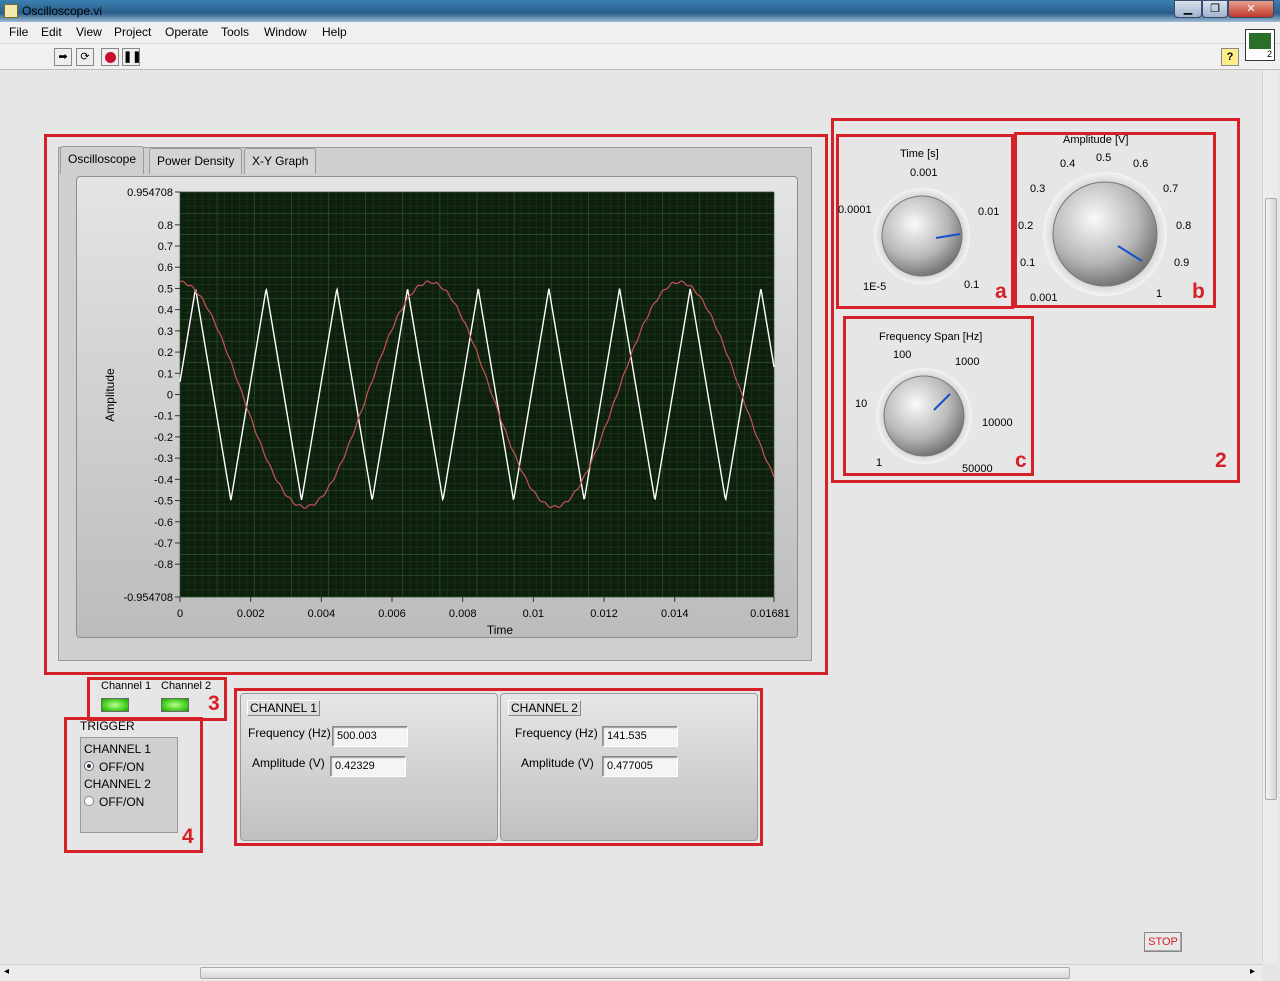 This screenshot has height=981, width=1280. What do you see at coordinates (121, 802) in the screenshot?
I see `trigger-channel-2-option: OFF/ON` at bounding box center [121, 802].